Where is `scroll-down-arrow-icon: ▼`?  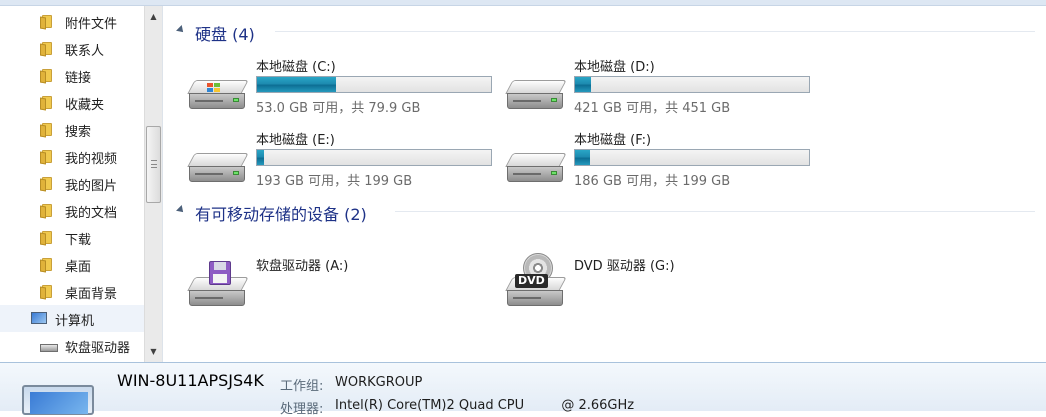 scroll-down-arrow-icon: ▼ is located at coordinates (153, 351).